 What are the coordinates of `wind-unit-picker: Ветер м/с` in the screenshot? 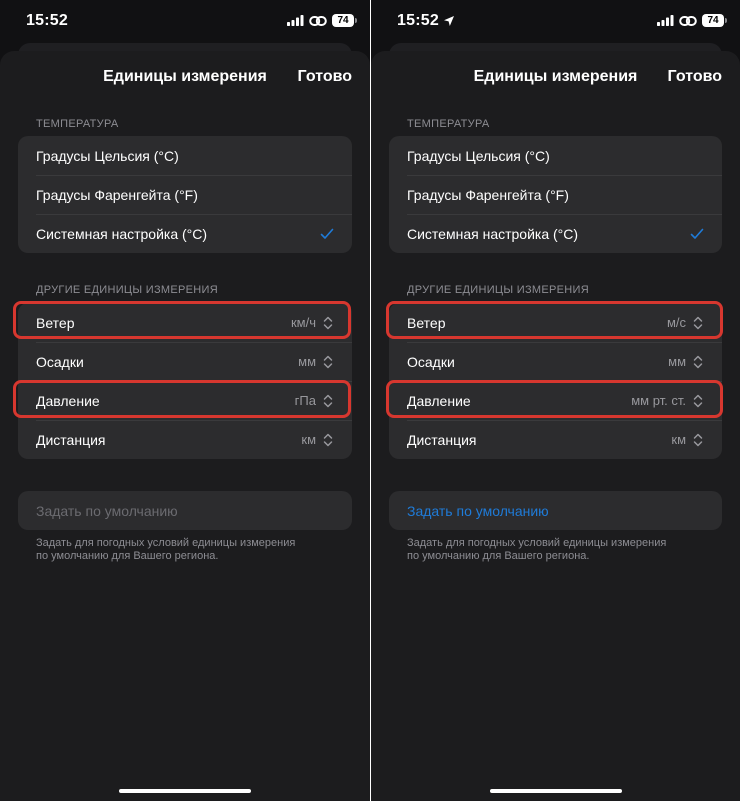 It's located at (555, 322).